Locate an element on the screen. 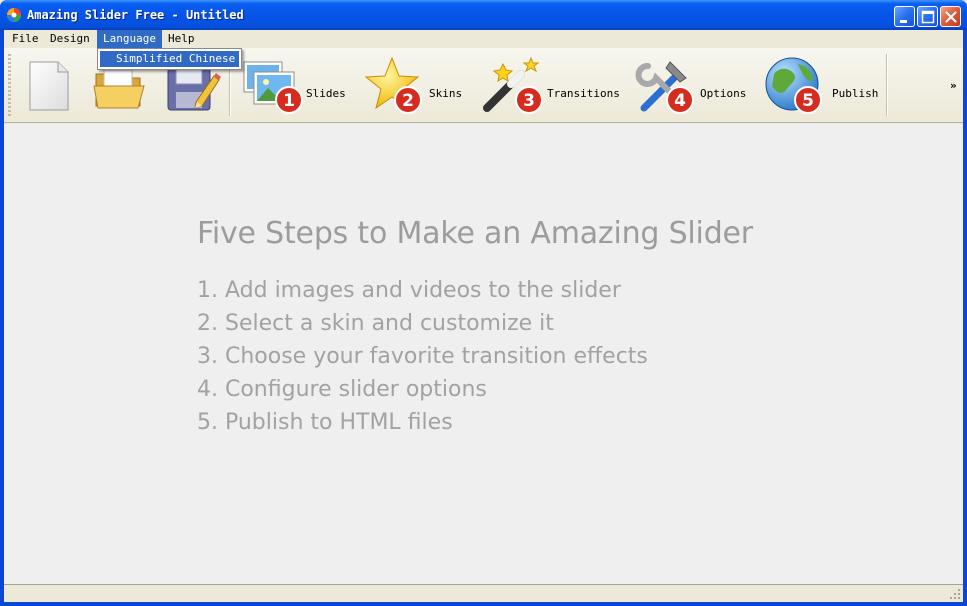 This screenshot has width=967, height=606. menu-design: Design is located at coordinates (70, 39).